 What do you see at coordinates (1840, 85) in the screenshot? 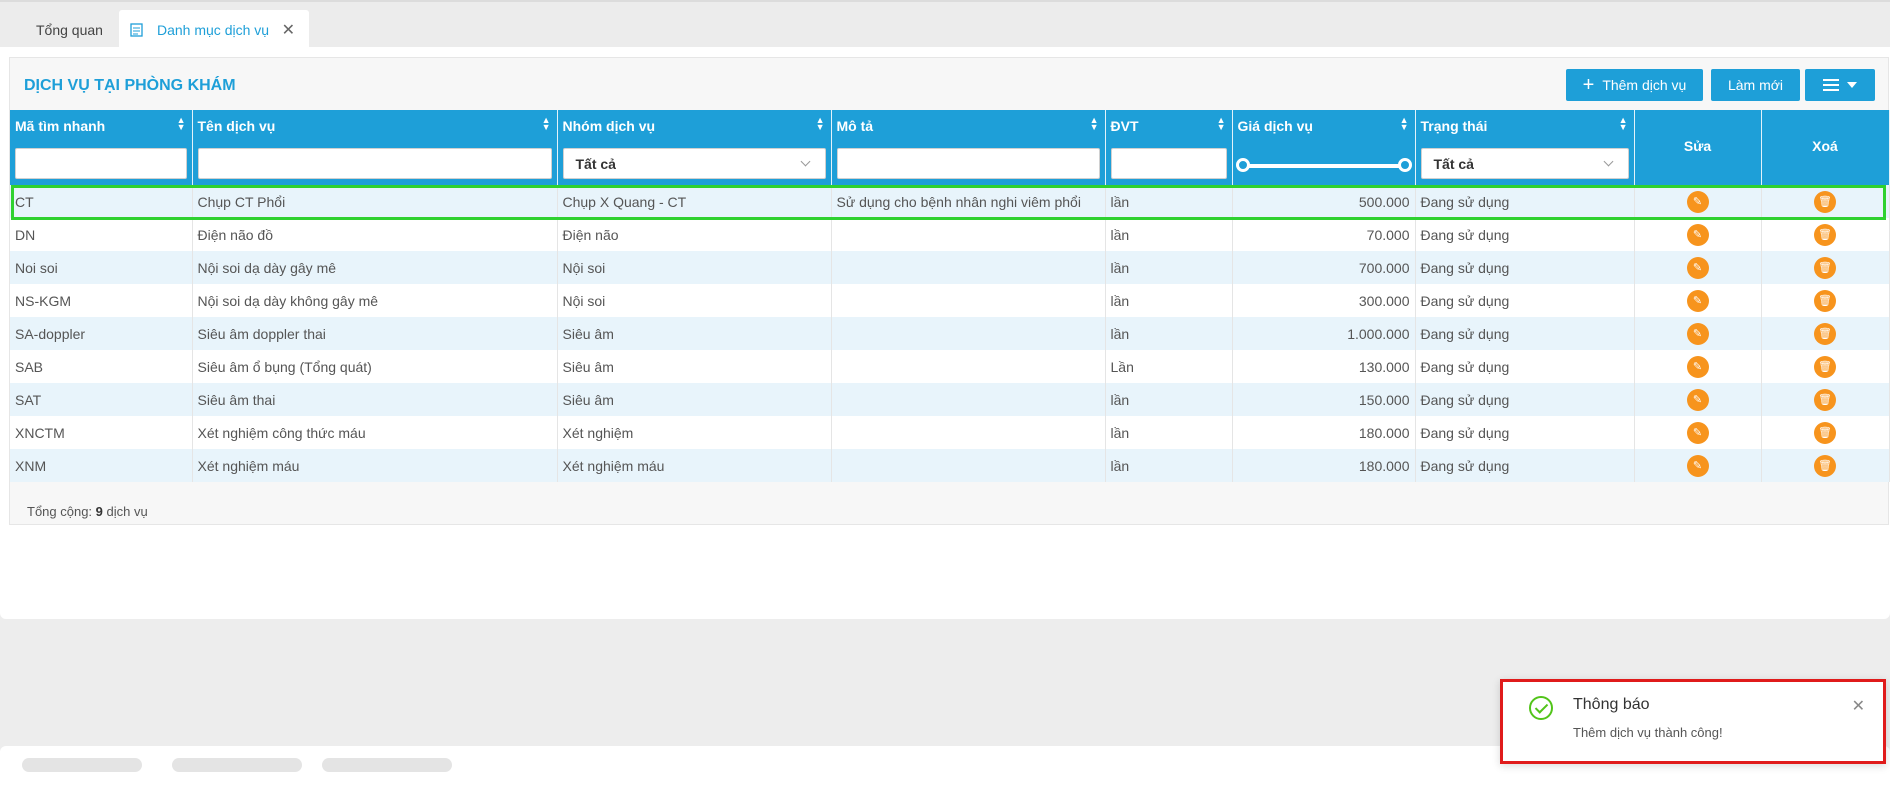
I see `column-settings-button` at bounding box center [1840, 85].